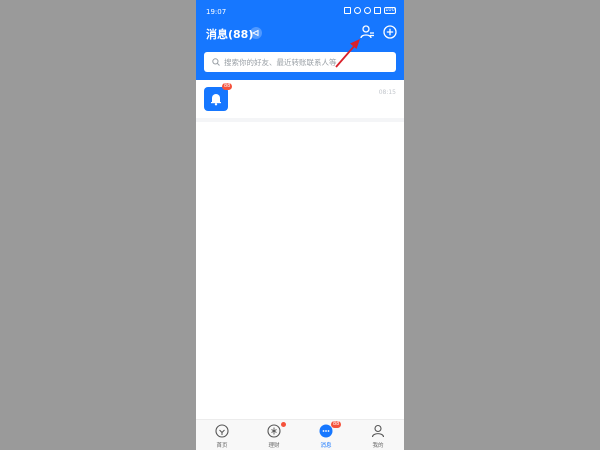 This screenshot has width=600, height=450. What do you see at coordinates (222, 431) in the screenshot?
I see `home-icon` at bounding box center [222, 431].